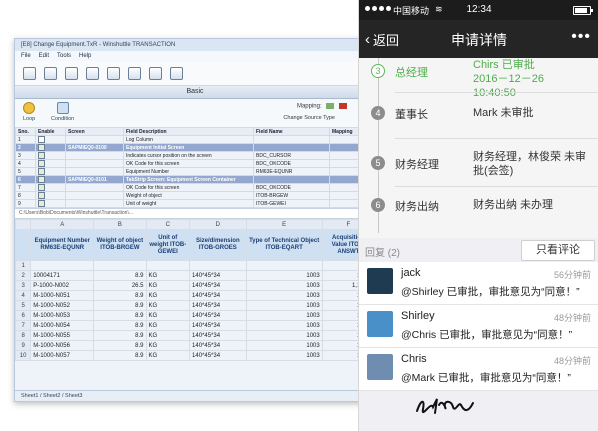 The height and width of the screenshot is (431, 598). Describe the element at coordinates (26, 56) in the screenshot. I see `menu-file: File` at that location.